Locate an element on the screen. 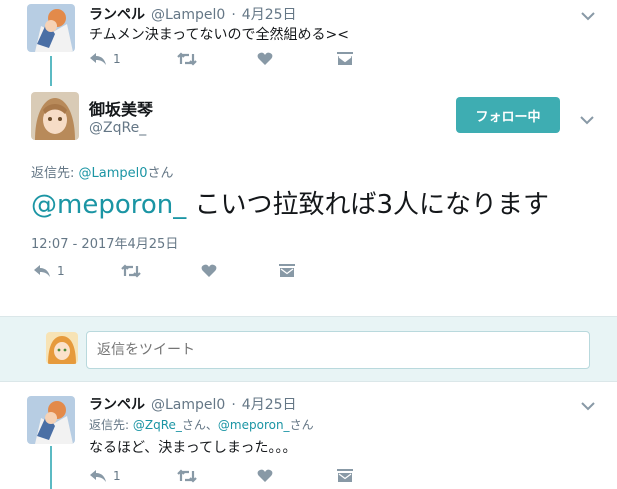  reply-bar is located at coordinates (308, 349).